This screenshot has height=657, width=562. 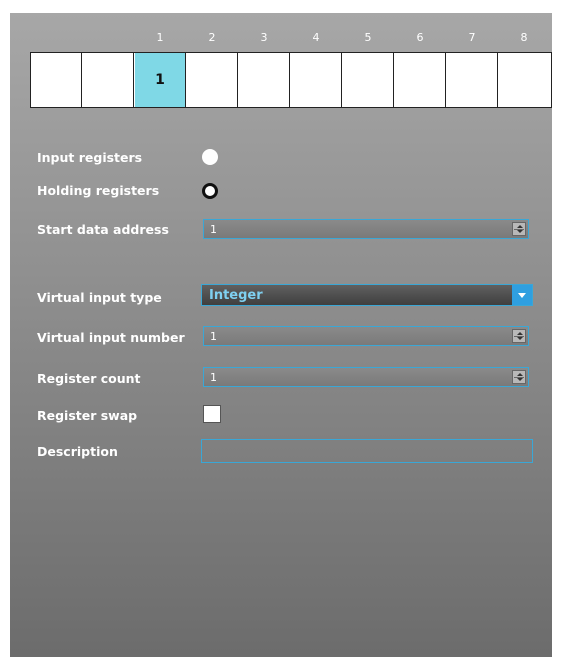 What do you see at coordinates (212, 414) in the screenshot?
I see `register-swap-checkbox` at bounding box center [212, 414].